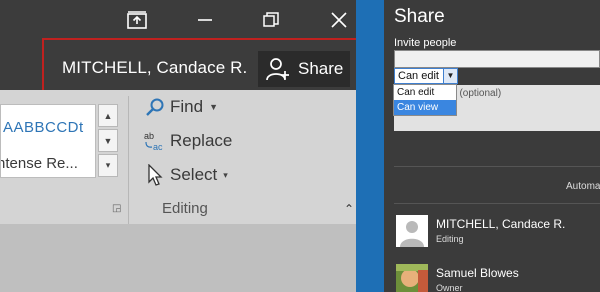 This screenshot has width=600, height=292. What do you see at coordinates (155, 107) in the screenshot?
I see `find-icon` at bounding box center [155, 107].